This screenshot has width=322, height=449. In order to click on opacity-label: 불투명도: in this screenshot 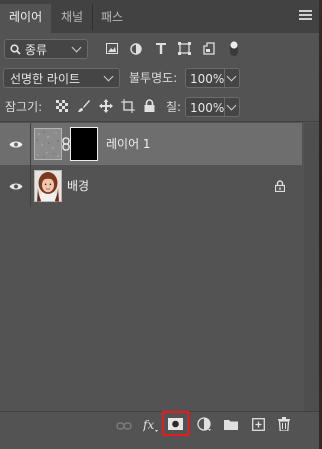, I will do `click(153, 78)`.